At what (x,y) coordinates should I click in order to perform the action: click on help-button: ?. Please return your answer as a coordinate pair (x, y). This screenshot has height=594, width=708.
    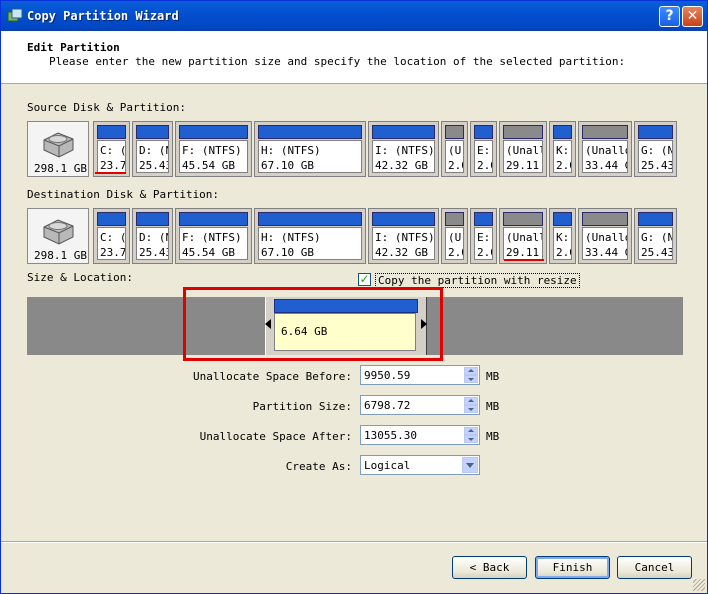
    Looking at the image, I should click on (669, 16).